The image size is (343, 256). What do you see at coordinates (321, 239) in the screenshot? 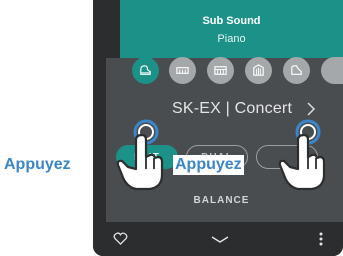
I see `more-vertical-icon` at bounding box center [321, 239].